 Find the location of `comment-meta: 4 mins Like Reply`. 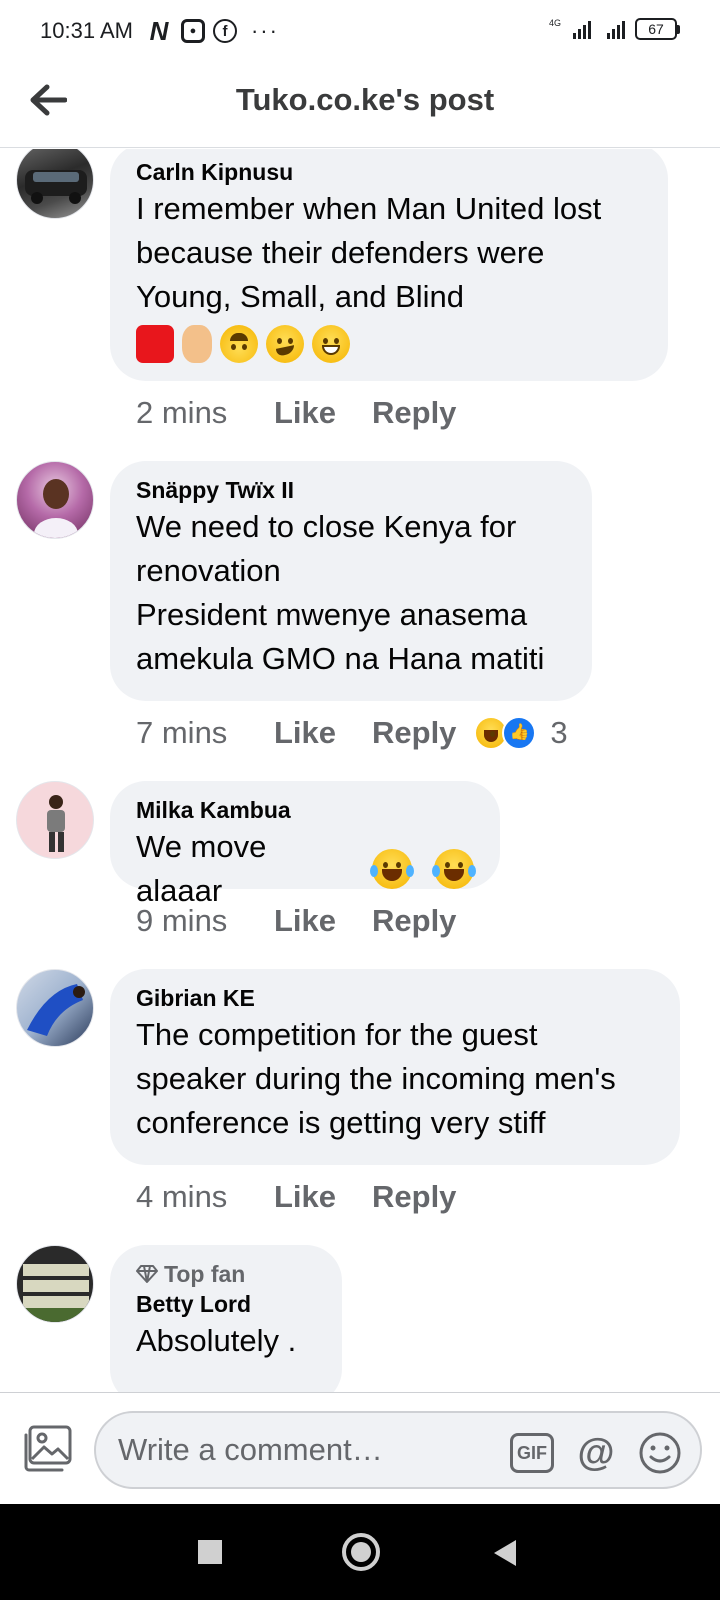

comment-meta: 4 mins Like Reply is located at coordinates (296, 1197).